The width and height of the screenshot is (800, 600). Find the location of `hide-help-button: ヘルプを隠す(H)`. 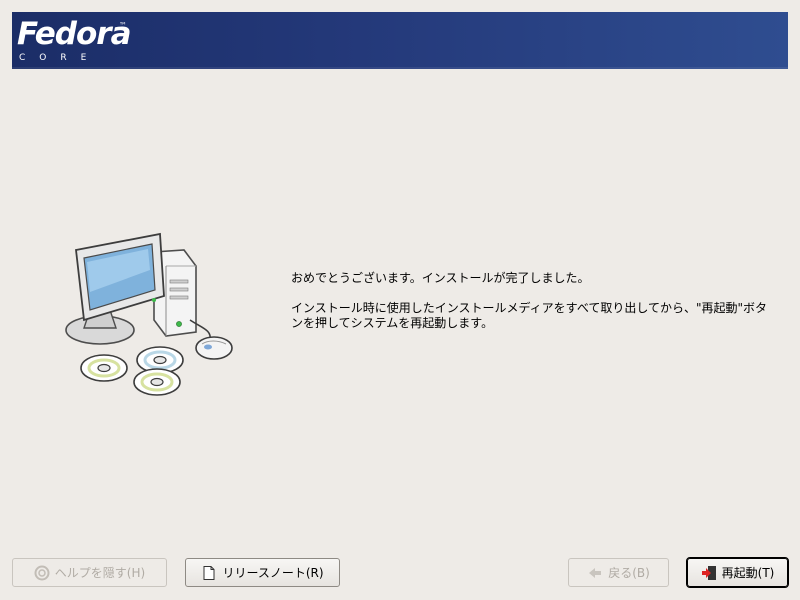

hide-help-button: ヘルプを隠す(H) is located at coordinates (89, 572).